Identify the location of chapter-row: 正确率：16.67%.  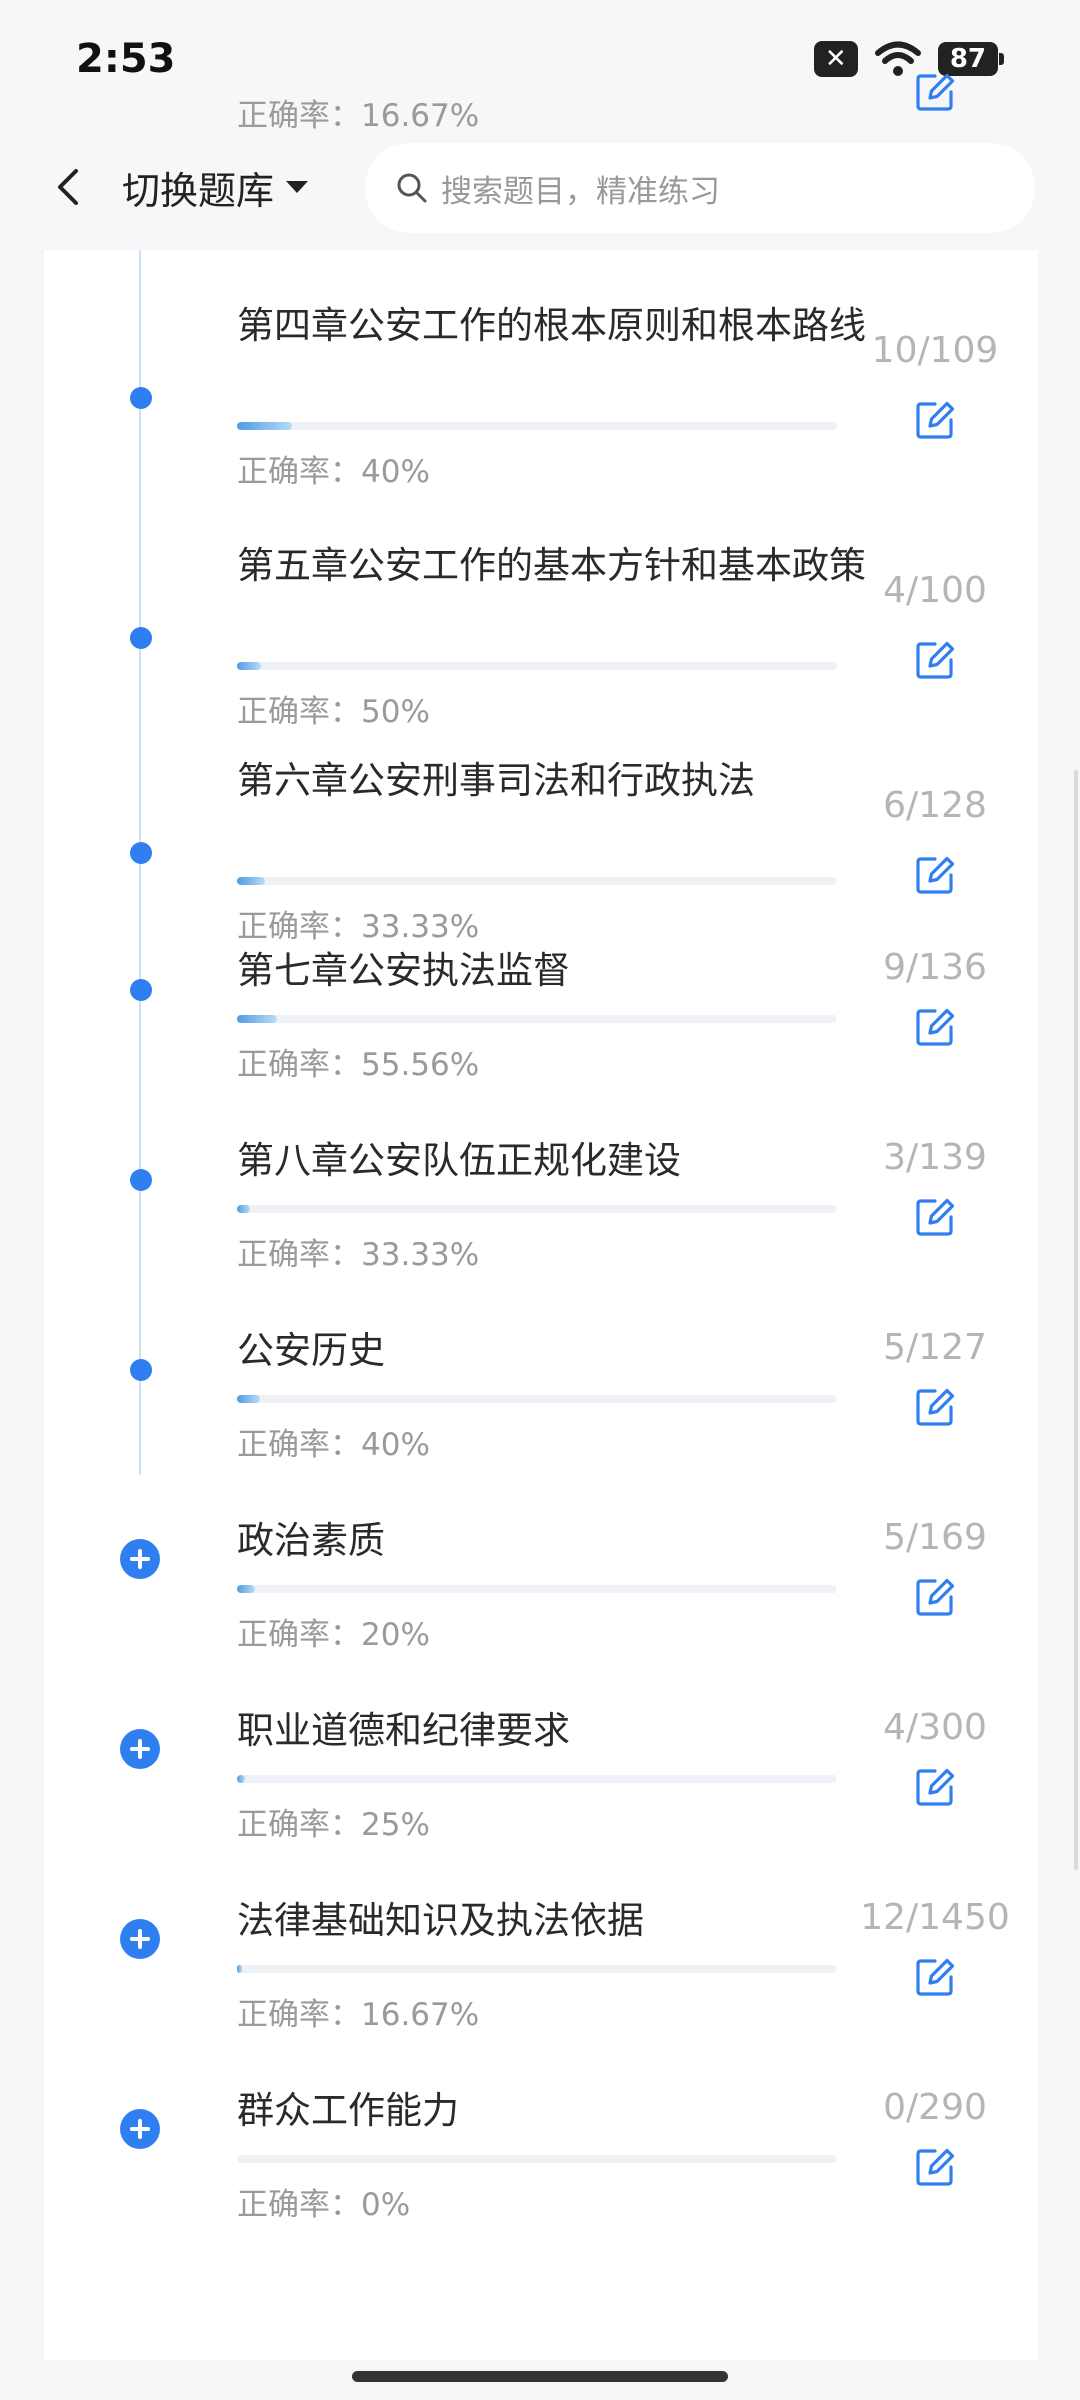
(541, 176).